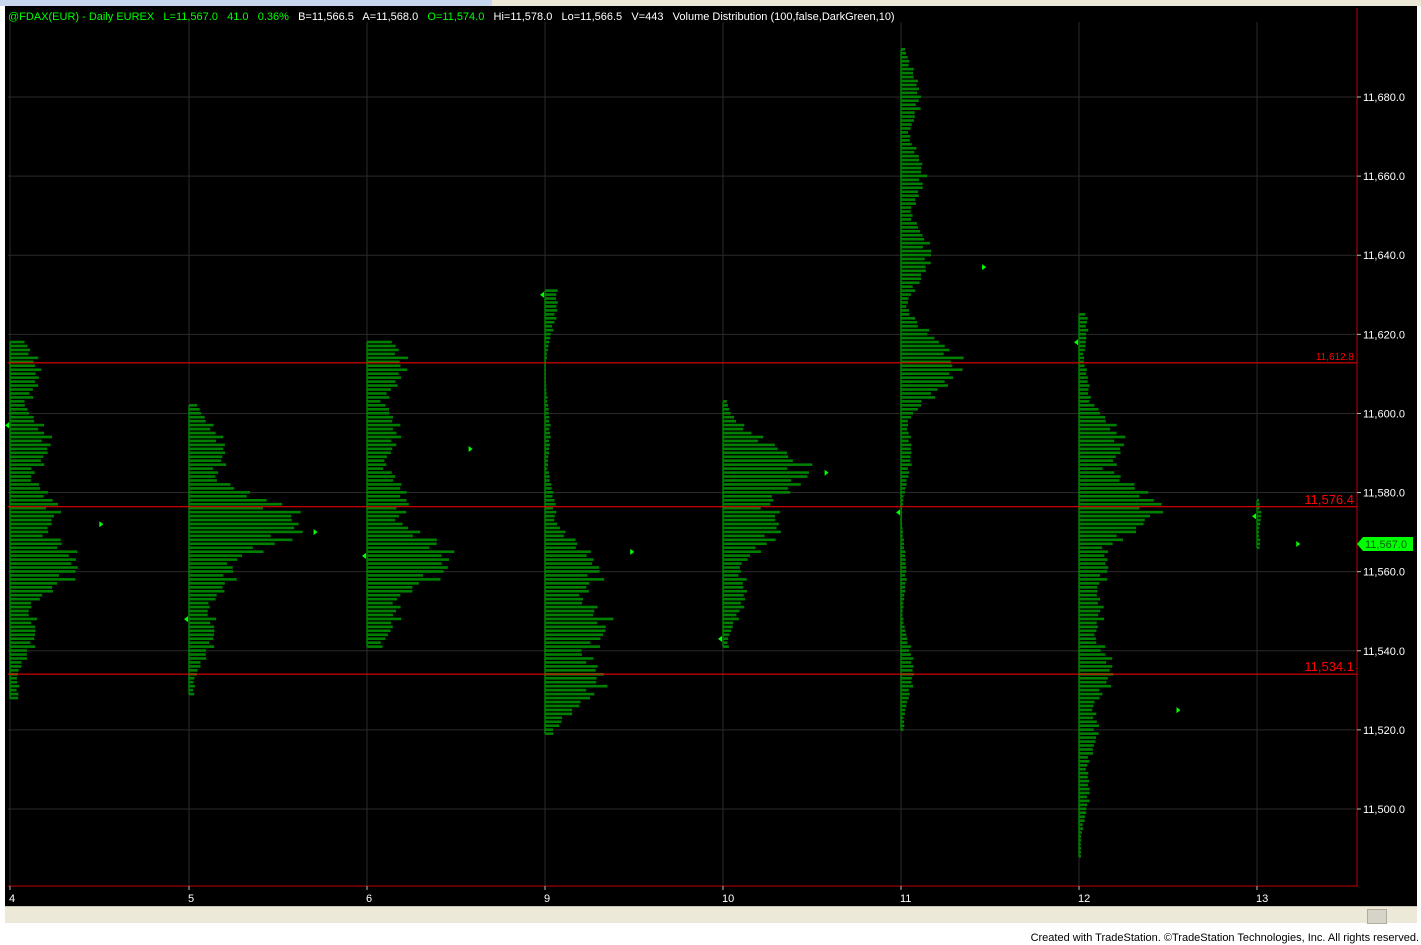 The image size is (1421, 945). What do you see at coordinates (711, 915) in the screenshot?
I see `horizontal-scrollbar` at bounding box center [711, 915].